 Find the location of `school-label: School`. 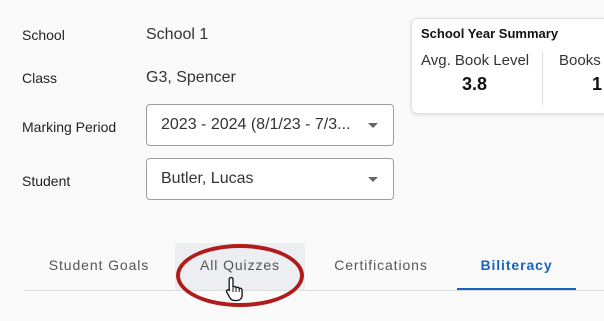

school-label: School is located at coordinates (43, 35).